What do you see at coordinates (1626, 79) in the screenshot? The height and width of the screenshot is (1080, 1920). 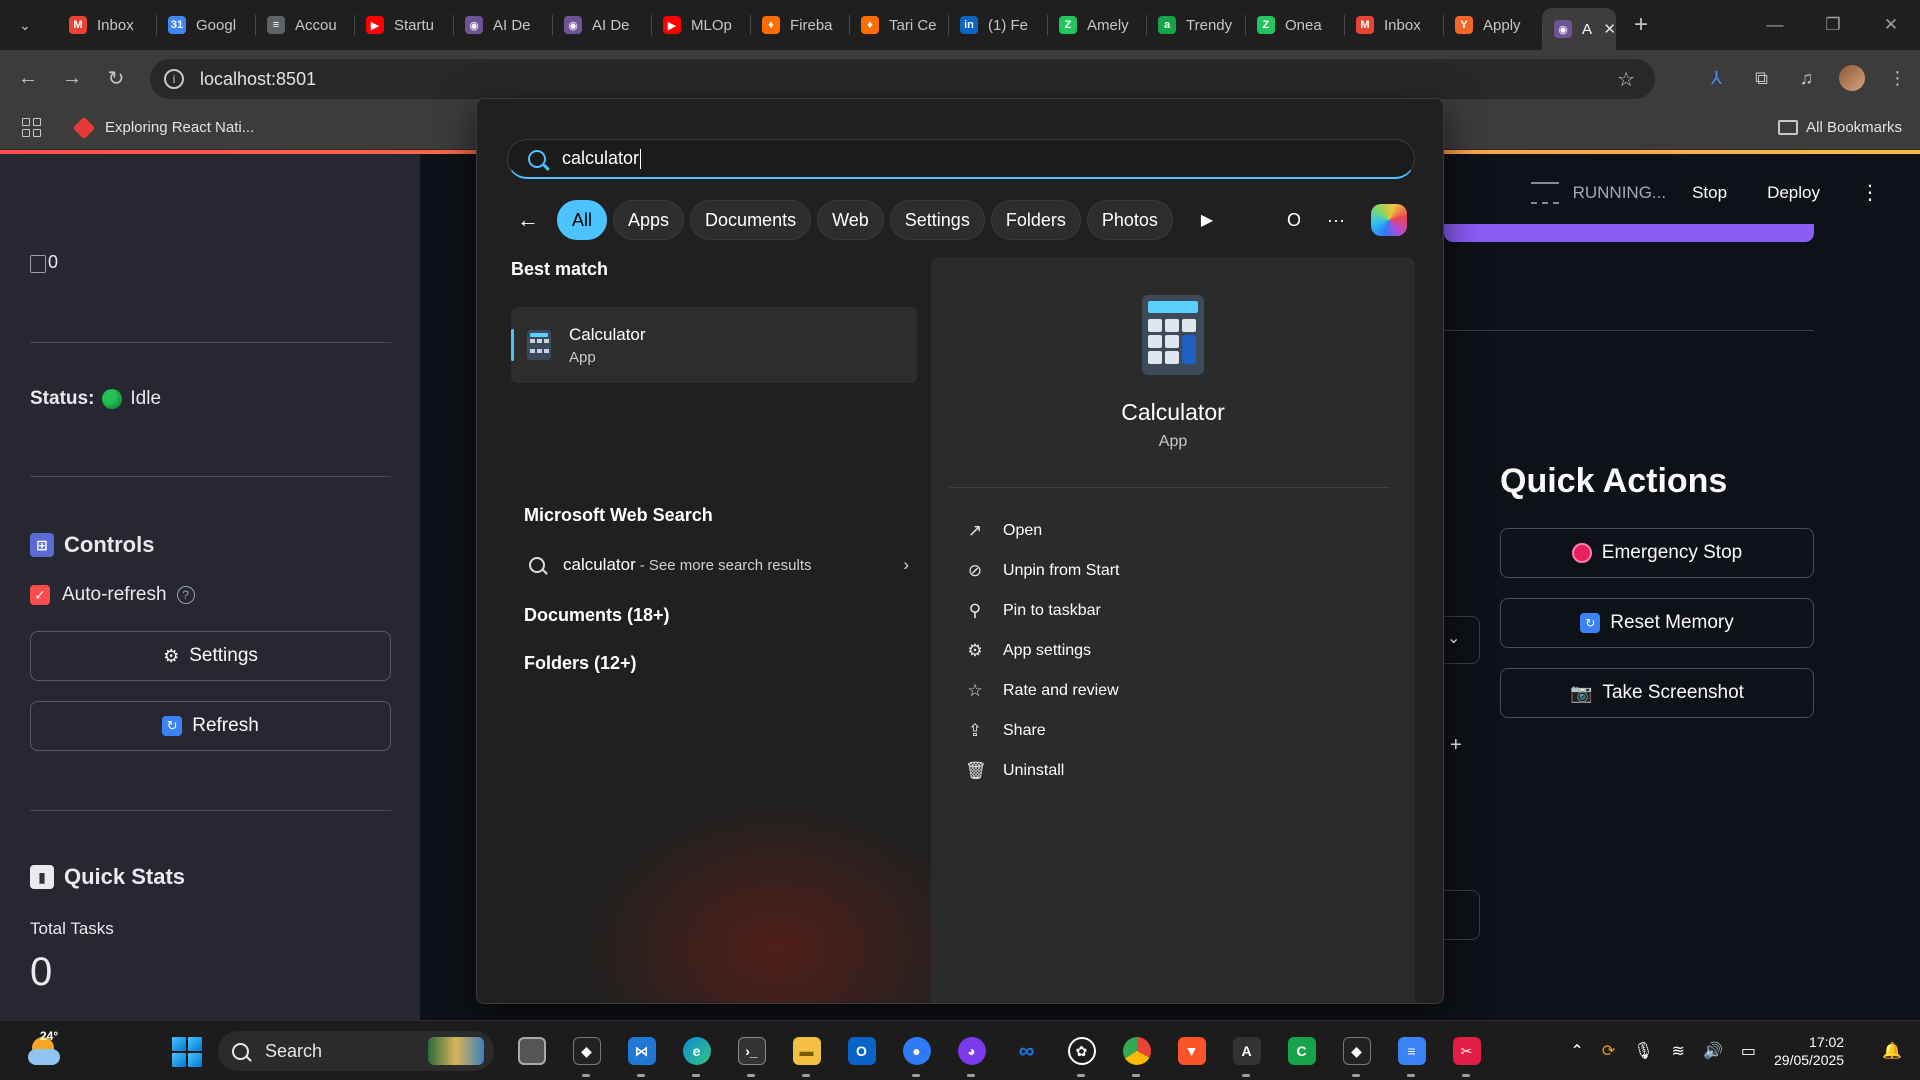 I see `bookmark-star-icon: ☆` at bounding box center [1626, 79].